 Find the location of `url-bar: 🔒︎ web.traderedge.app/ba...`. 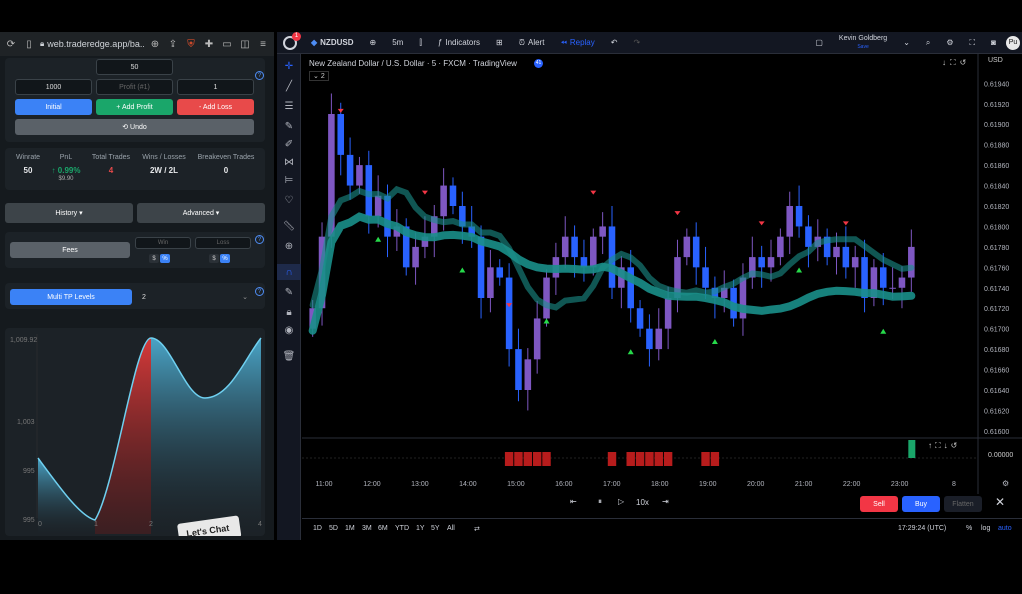

url-bar: 🔒︎ web.traderedge.app/ba... is located at coordinates (90, 44).